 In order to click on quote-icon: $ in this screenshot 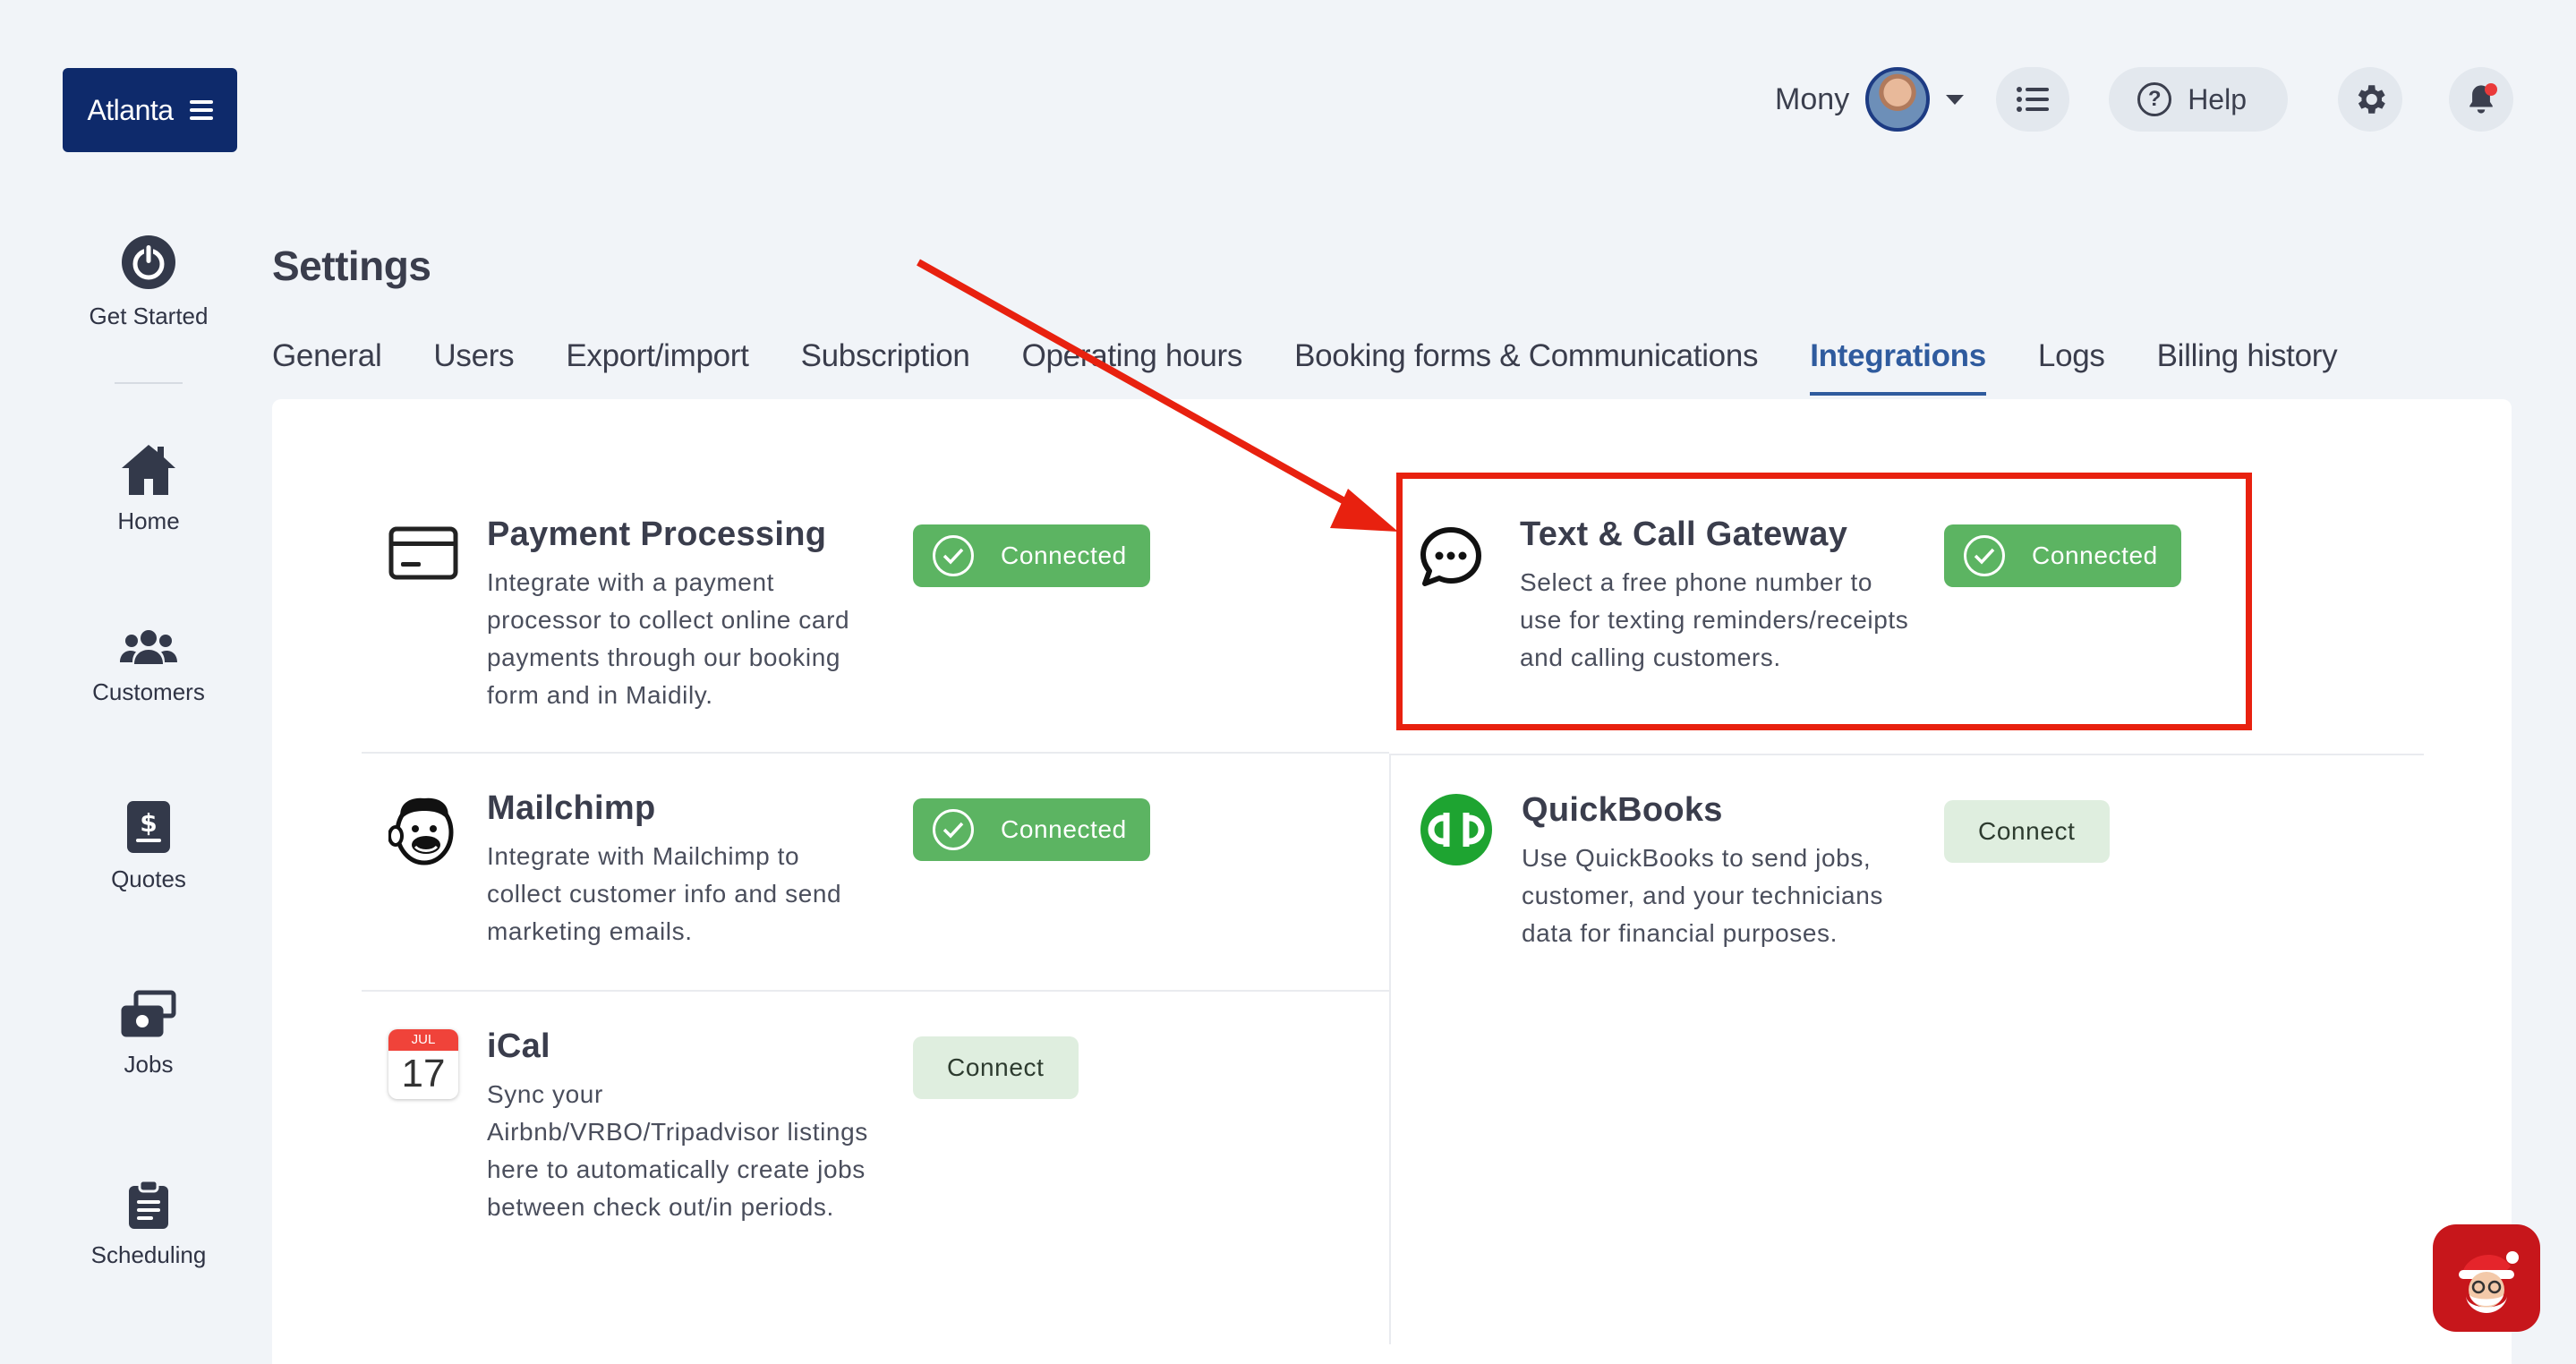, I will do `click(148, 827)`.